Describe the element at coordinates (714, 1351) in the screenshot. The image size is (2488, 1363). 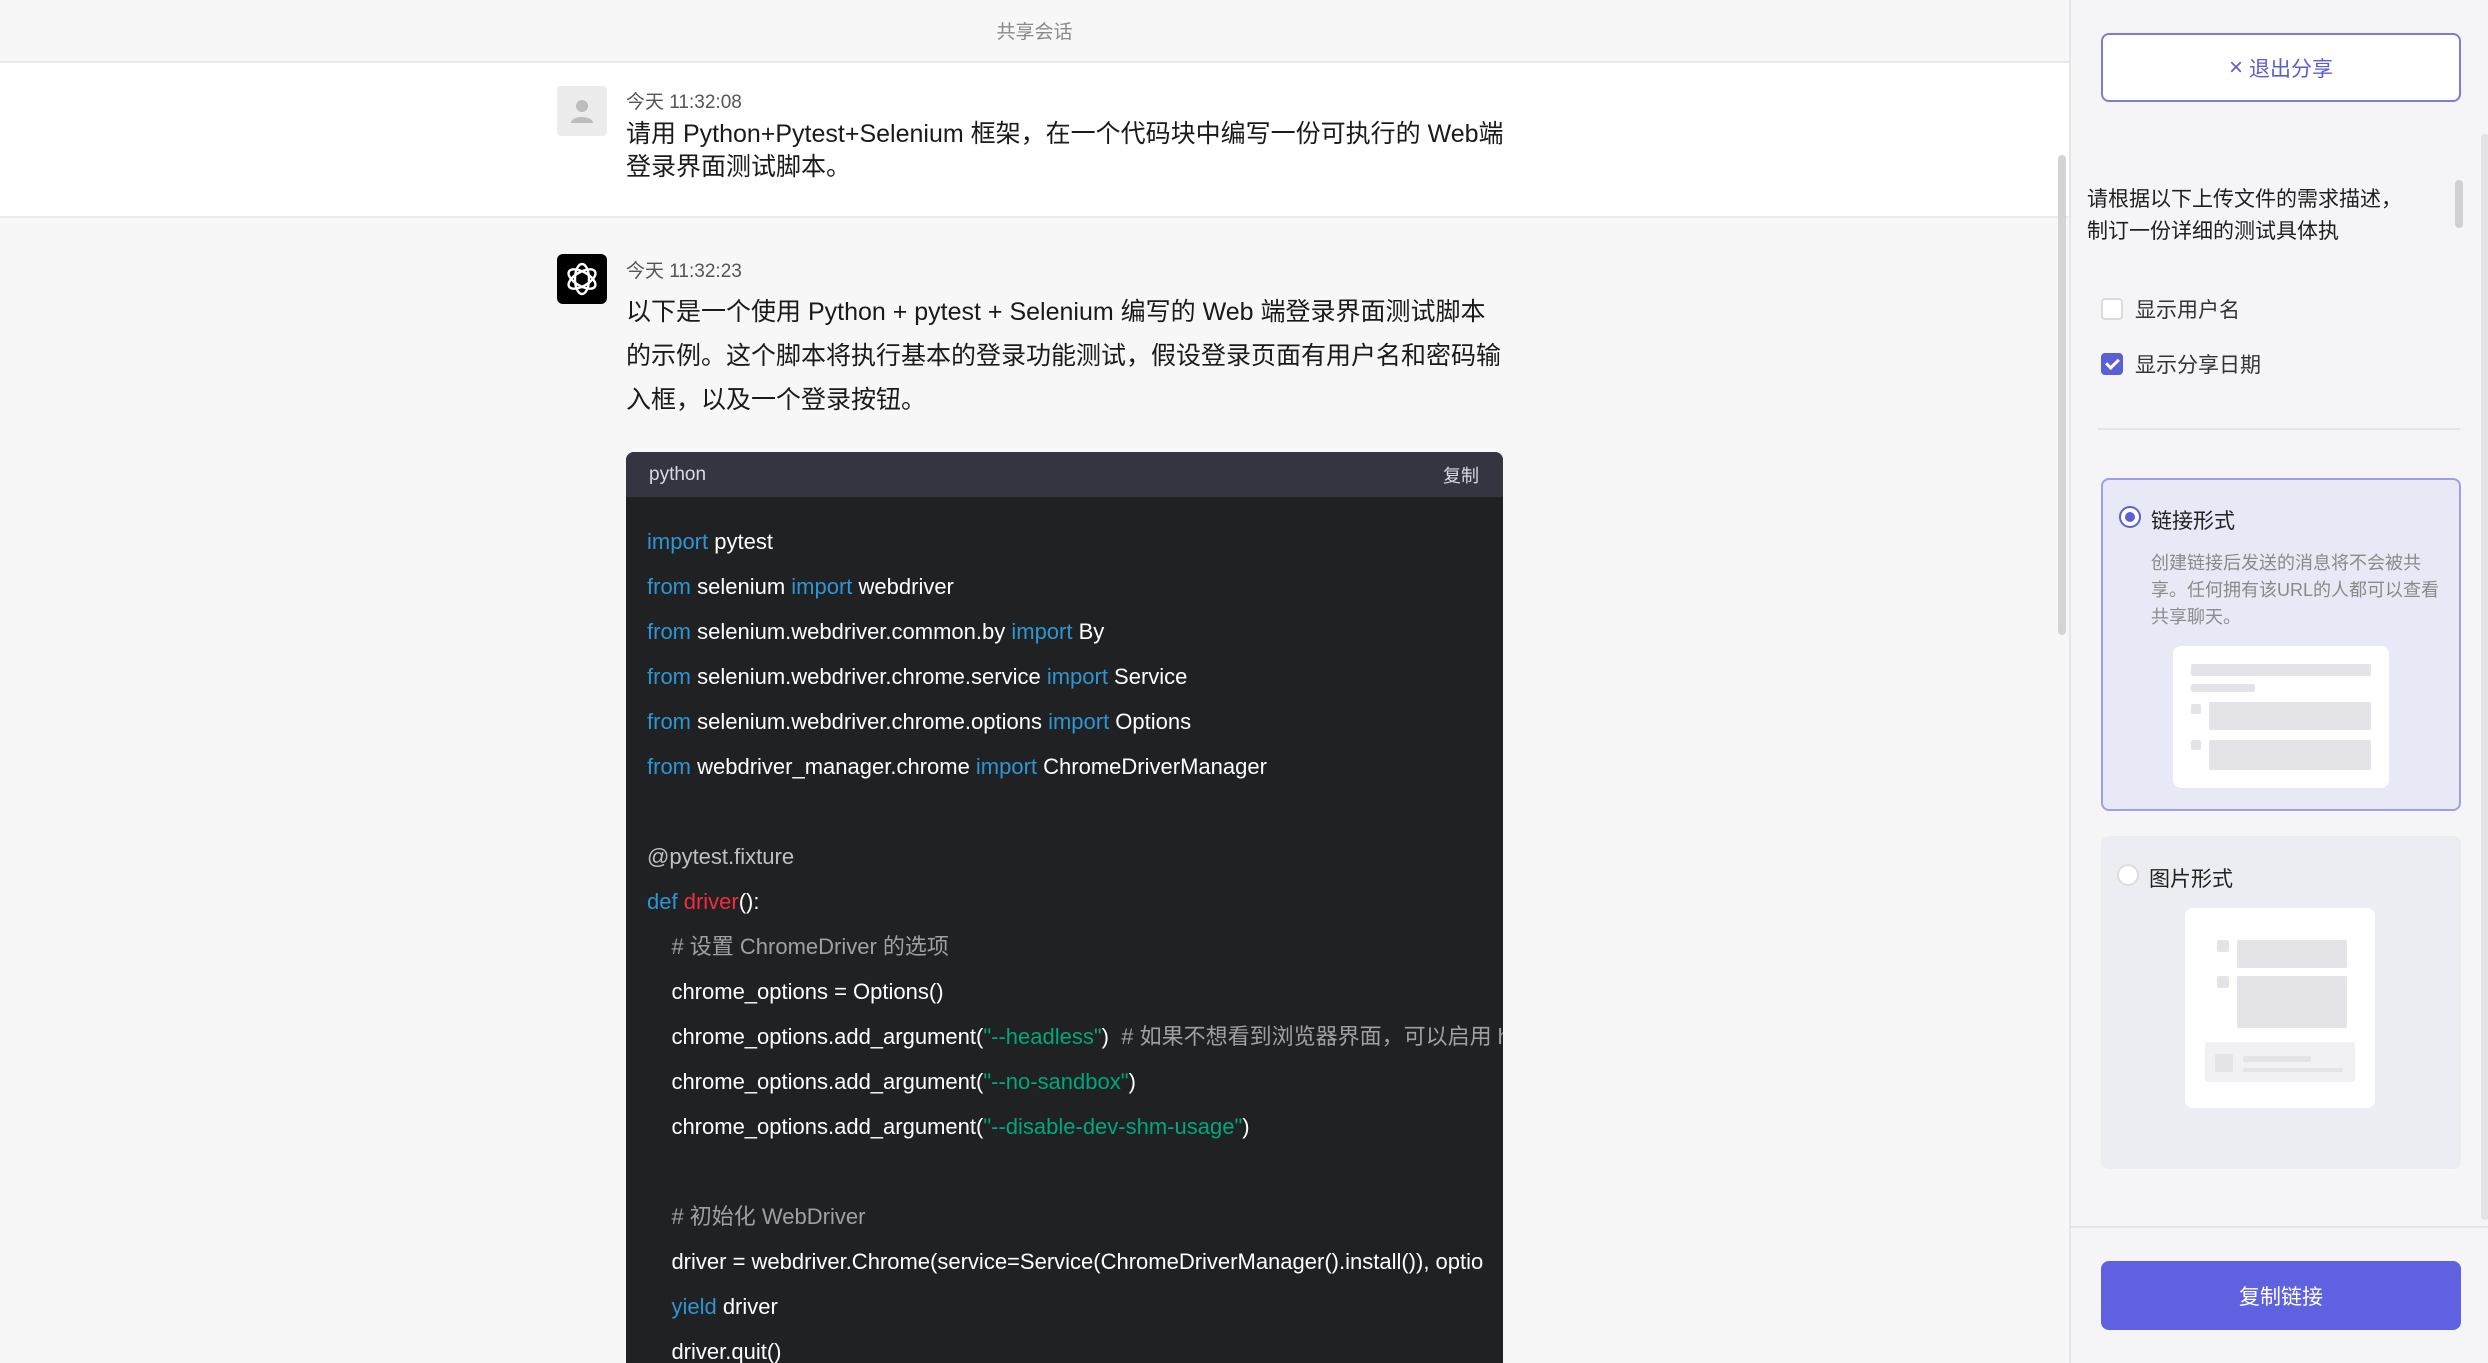
I see `code-token: driver.quit()` at that location.